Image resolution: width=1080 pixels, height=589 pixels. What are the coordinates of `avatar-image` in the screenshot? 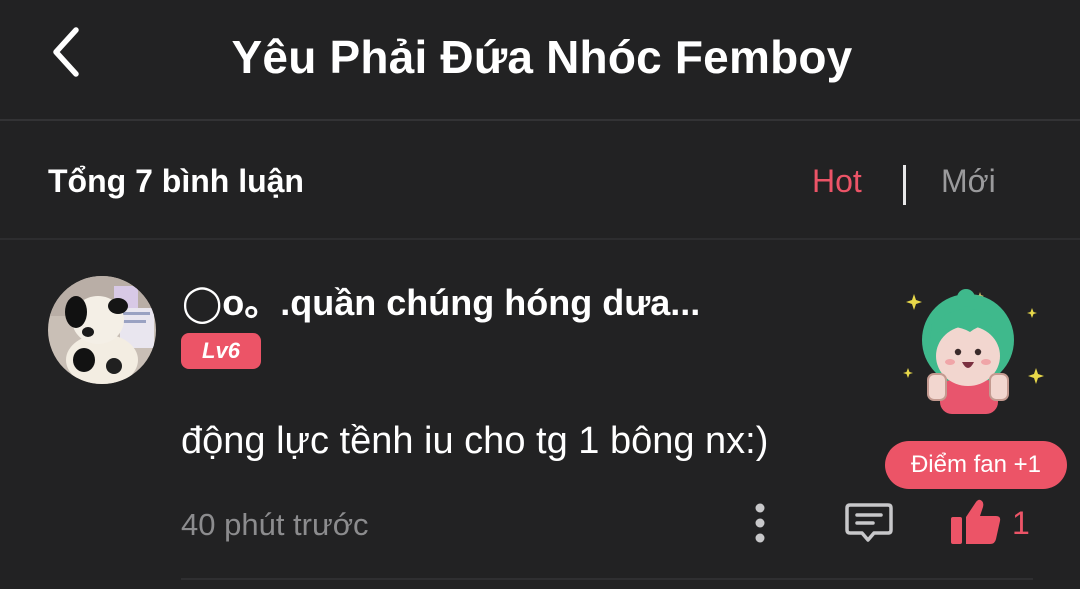 It's located at (102, 330).